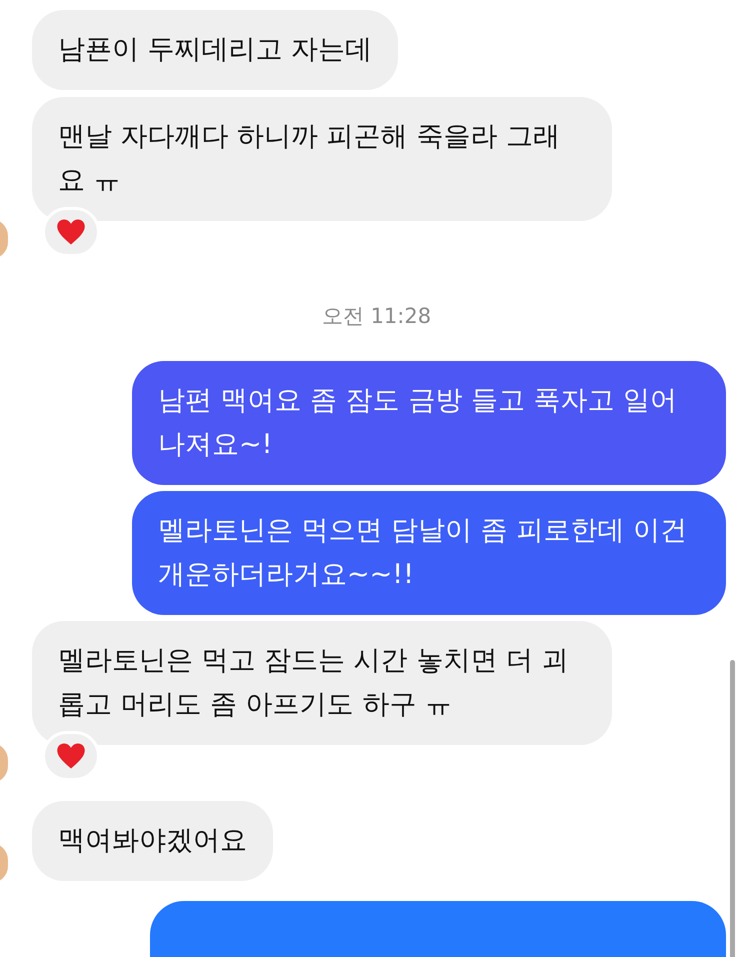  What do you see at coordinates (429, 552) in the screenshot?
I see `message-bubble: 멜라토닌은 먹으면 담날이 좀 피로한데 이건 개운하더라거요~~!!` at bounding box center [429, 552].